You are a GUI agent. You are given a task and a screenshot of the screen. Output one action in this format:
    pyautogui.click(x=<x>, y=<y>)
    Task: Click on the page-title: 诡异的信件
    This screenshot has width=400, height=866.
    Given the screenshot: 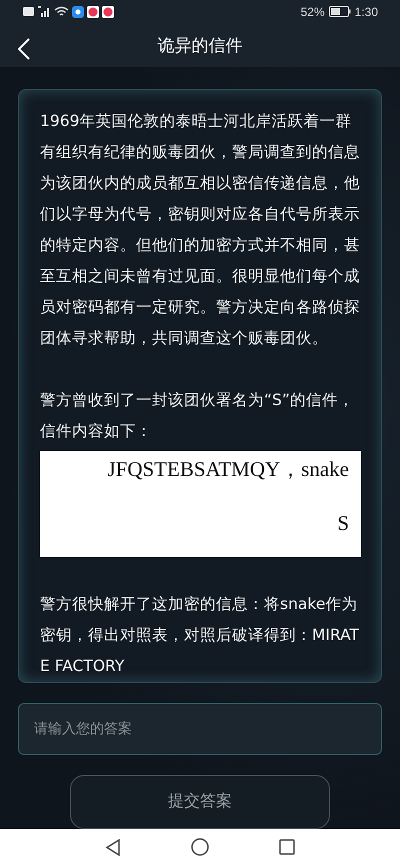 What is the action you would take?
    pyautogui.click(x=200, y=45)
    